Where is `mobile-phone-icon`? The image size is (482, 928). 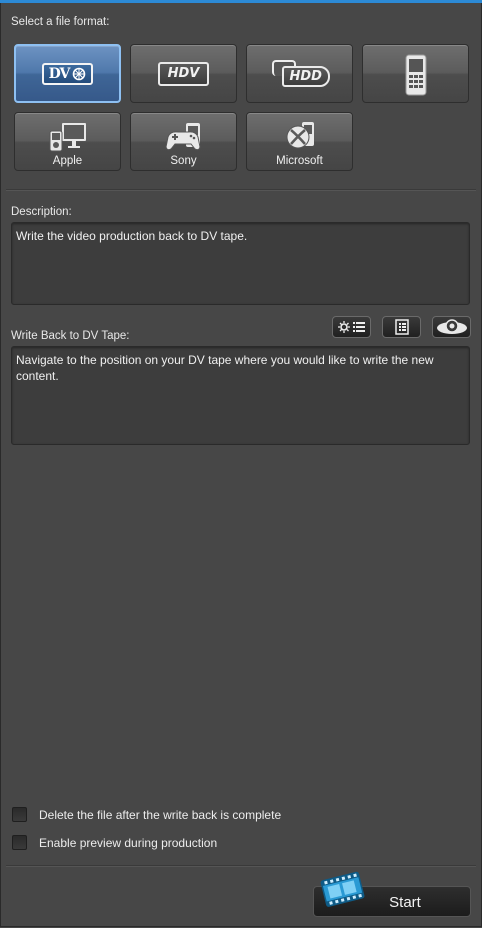
mobile-phone-icon is located at coordinates (415, 75).